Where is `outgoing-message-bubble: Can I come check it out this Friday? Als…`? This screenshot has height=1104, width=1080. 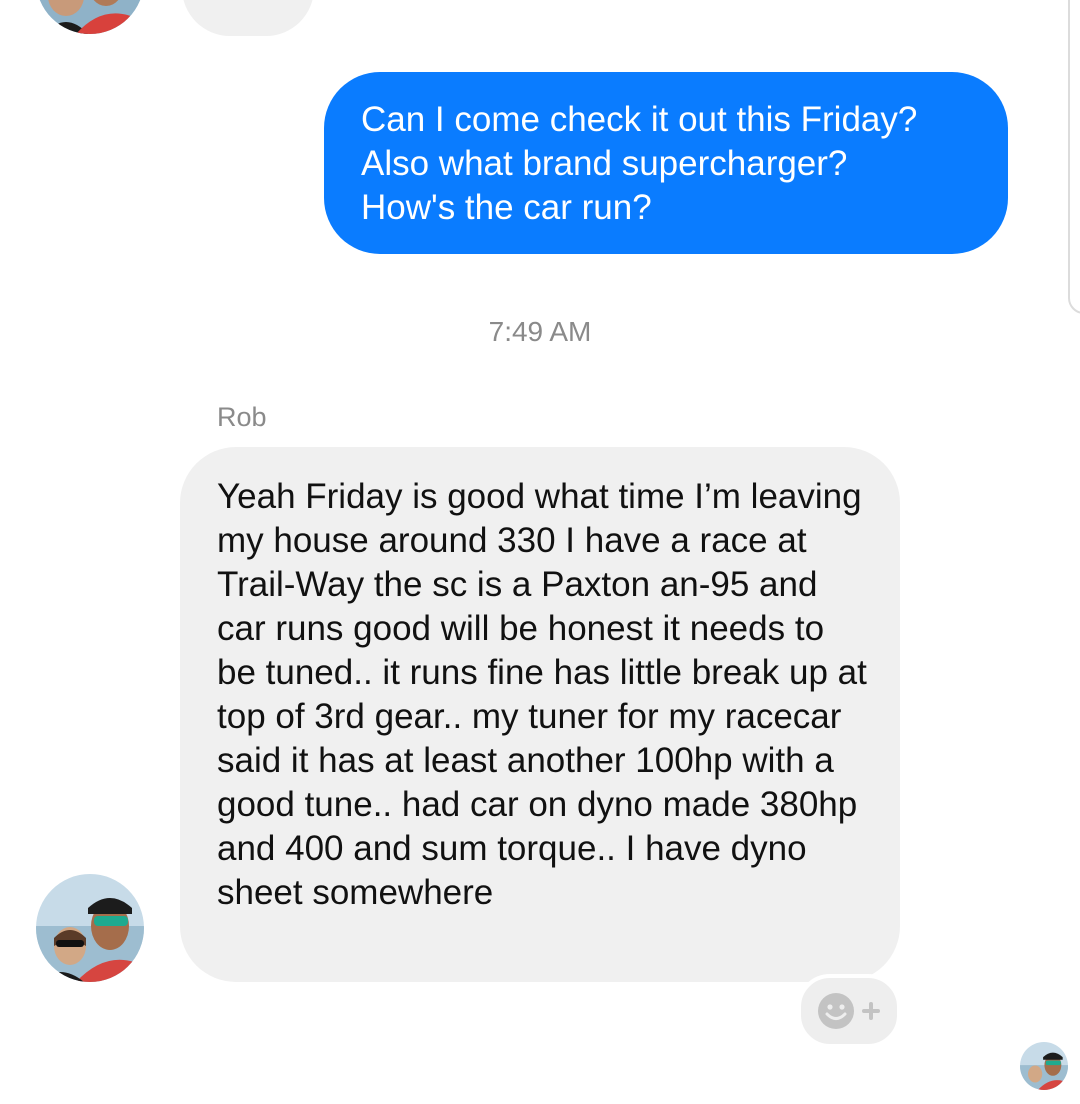
outgoing-message-bubble: Can I come check it out this Friday? Als… is located at coordinates (666, 163).